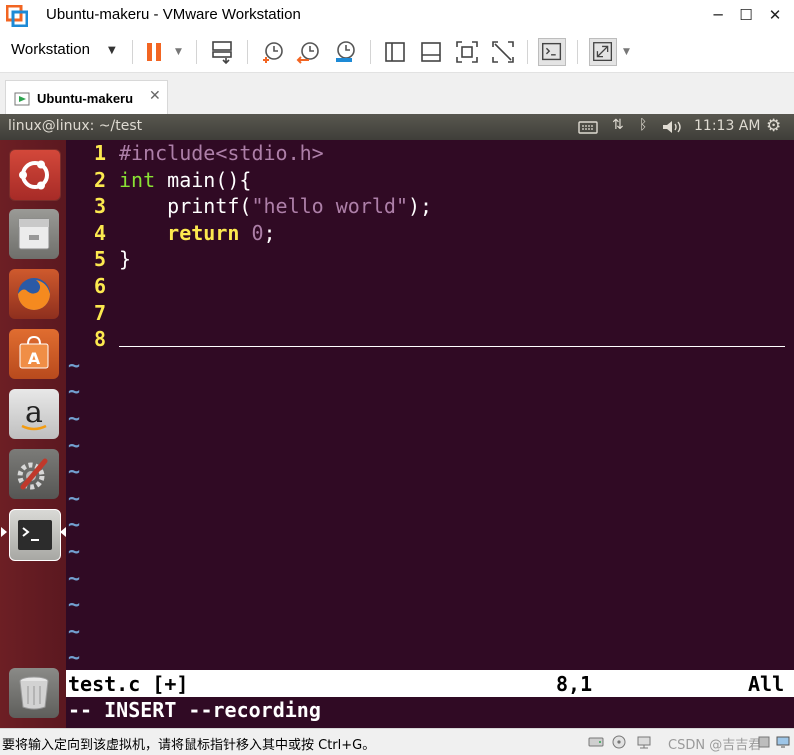 This screenshot has height=755, width=794. Describe the element at coordinates (574, 684) in the screenshot. I see `status-cursor-position: 8,1` at that location.